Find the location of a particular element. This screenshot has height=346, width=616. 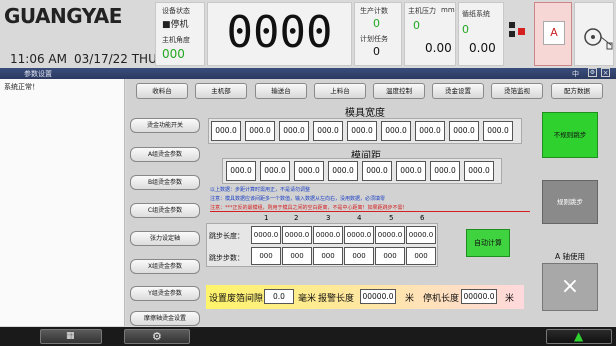

nav-button-temperature: 温度控制 is located at coordinates (399, 91).